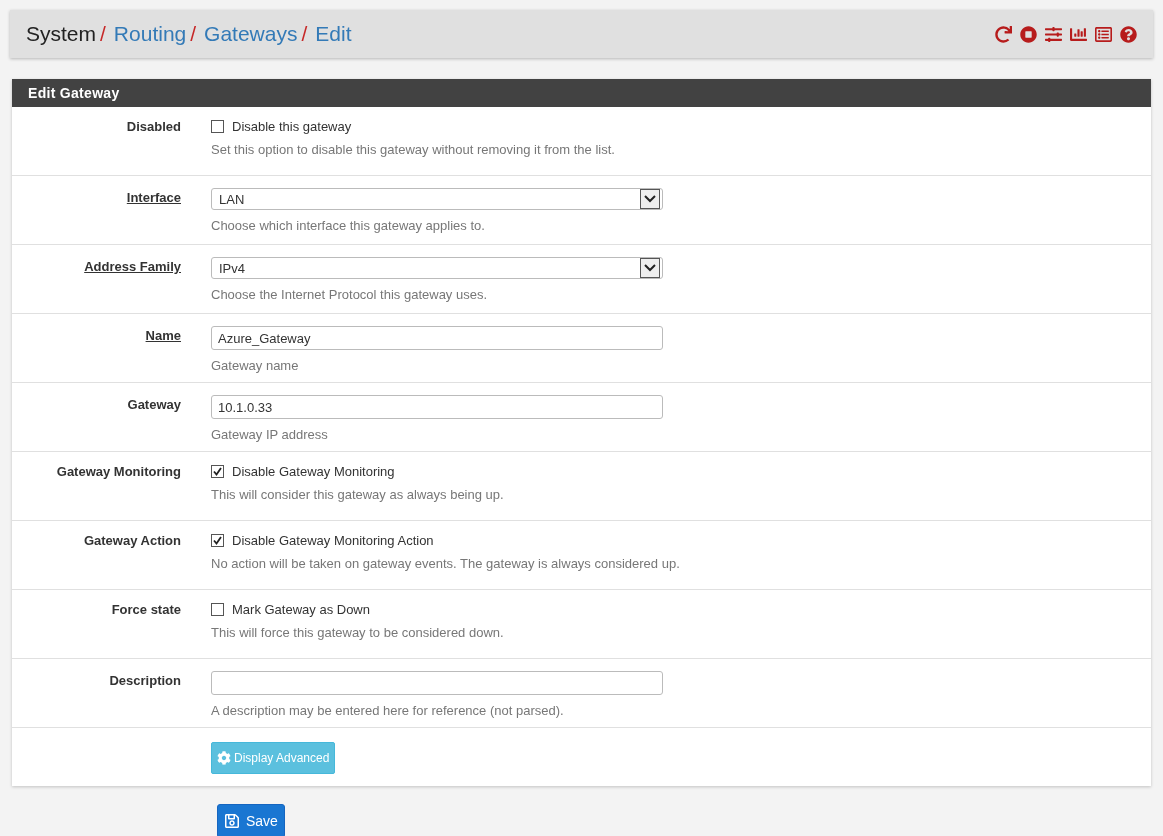 This screenshot has width=1163, height=836. What do you see at coordinates (251, 820) in the screenshot?
I see `save-button: Save` at bounding box center [251, 820].